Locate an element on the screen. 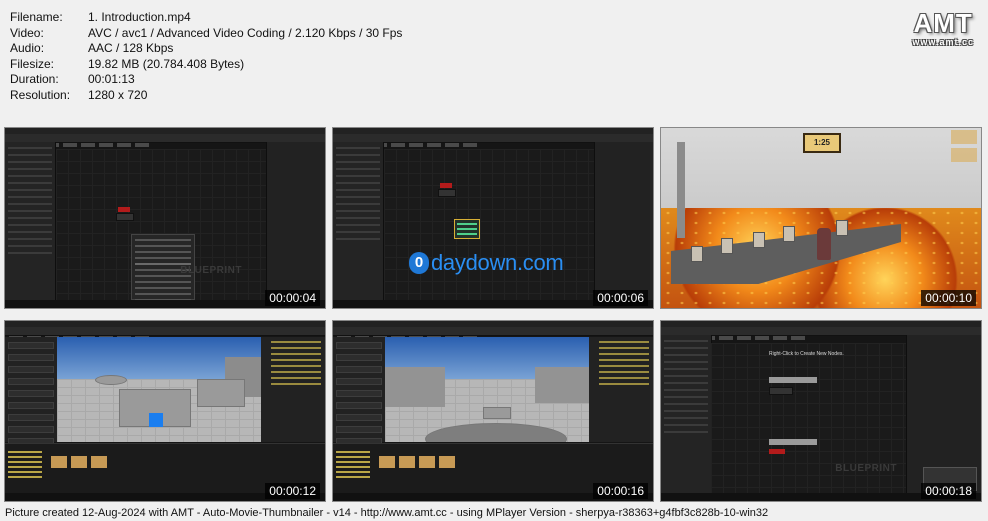 Image resolution: width=988 pixels, height=521 pixels. thumbnail-1: BLUEPRINT 00:00:04 is located at coordinates (165, 218).